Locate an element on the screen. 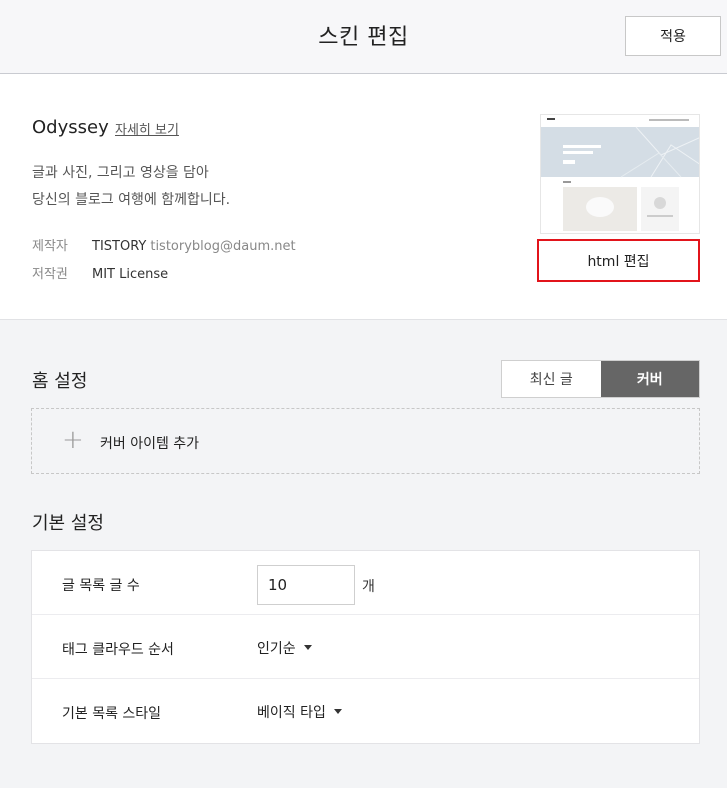 Image resolution: width=727 pixels, height=788 pixels. skin-description: 글과 사진, 그리고 영상을 담아 당신의 블로그 여행에 함께합니다. is located at coordinates (131, 187).